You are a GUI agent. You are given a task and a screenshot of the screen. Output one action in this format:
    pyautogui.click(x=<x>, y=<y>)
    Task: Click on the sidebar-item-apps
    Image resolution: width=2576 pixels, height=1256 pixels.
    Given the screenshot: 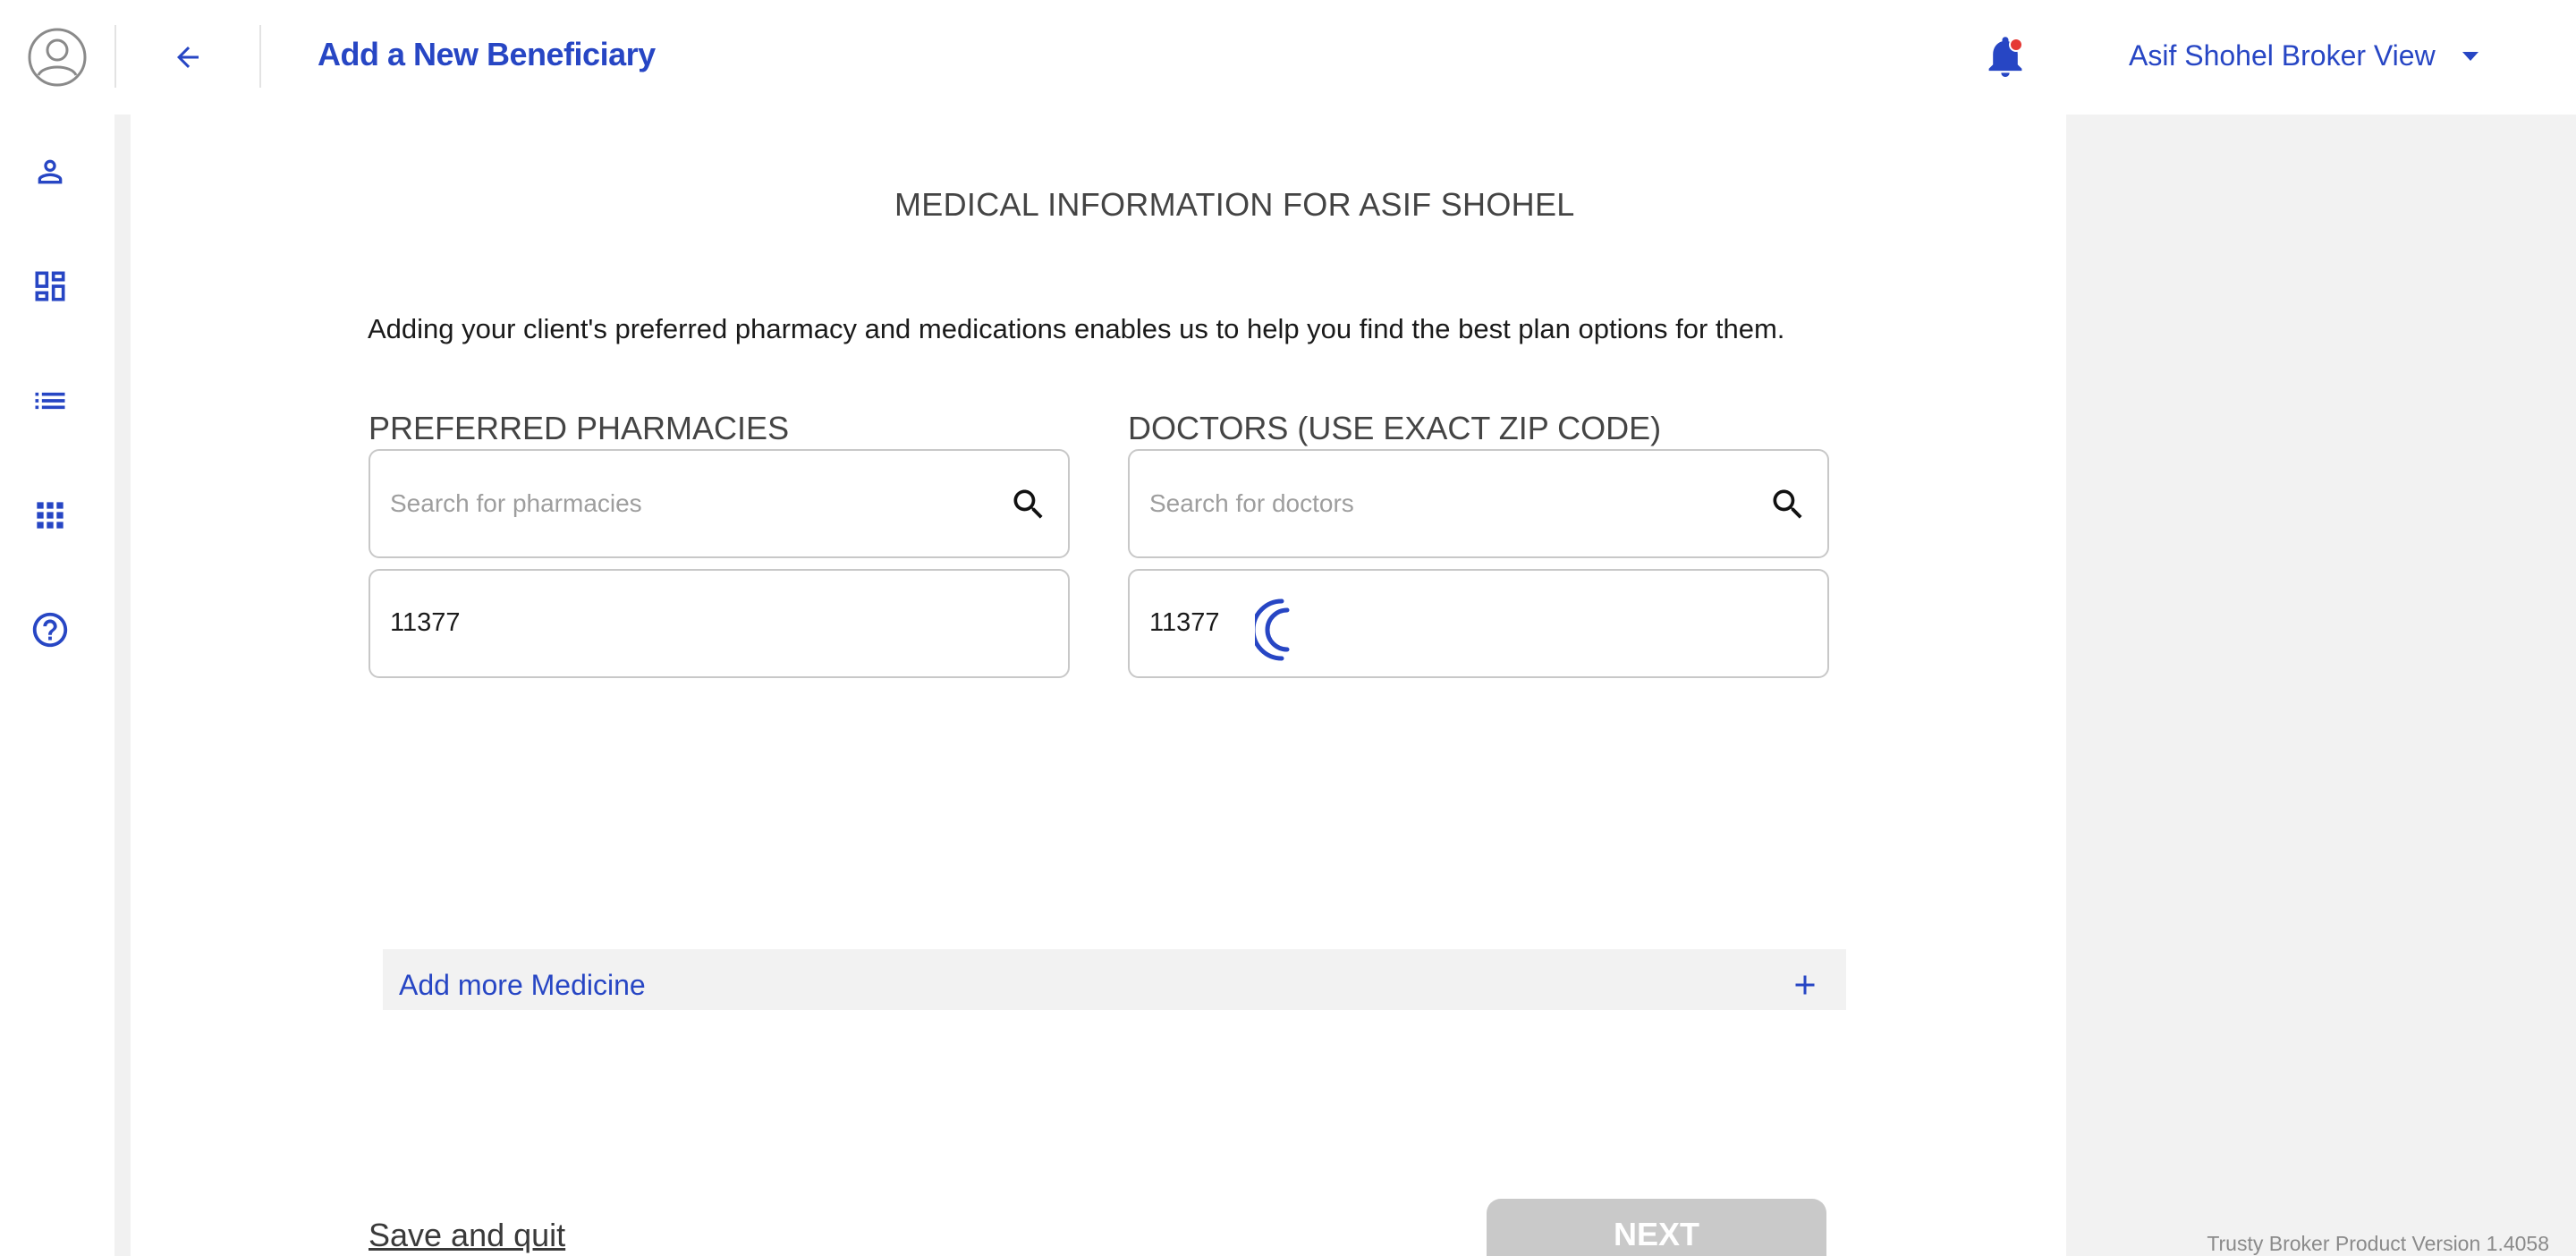 What is the action you would take?
    pyautogui.click(x=50, y=515)
    